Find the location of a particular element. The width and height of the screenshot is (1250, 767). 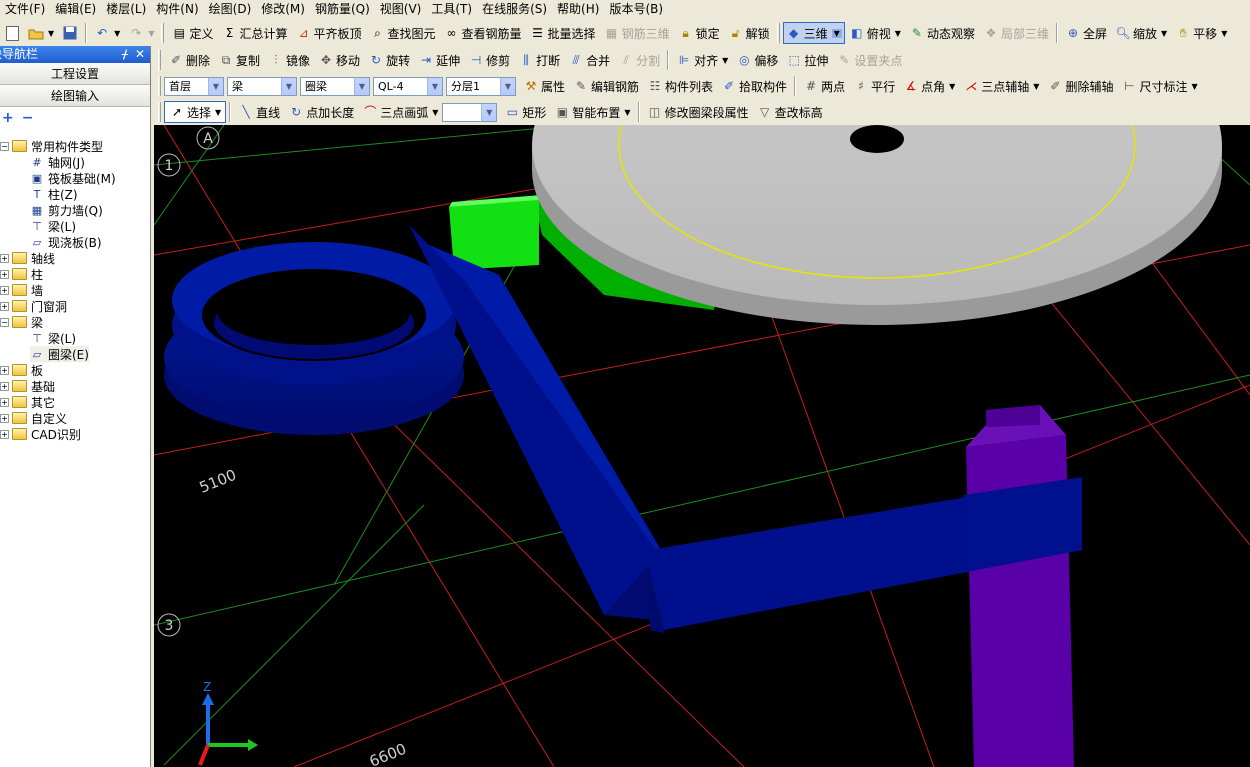

redo-button: ↷ ▼ is located at coordinates (141, 33).